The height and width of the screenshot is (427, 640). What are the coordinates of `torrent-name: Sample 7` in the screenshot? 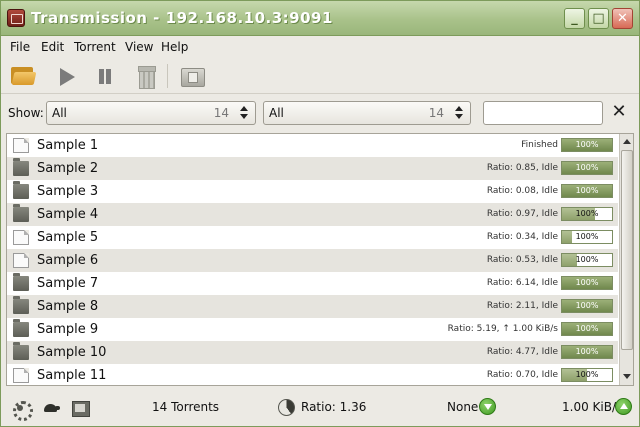 It's located at (68, 283).